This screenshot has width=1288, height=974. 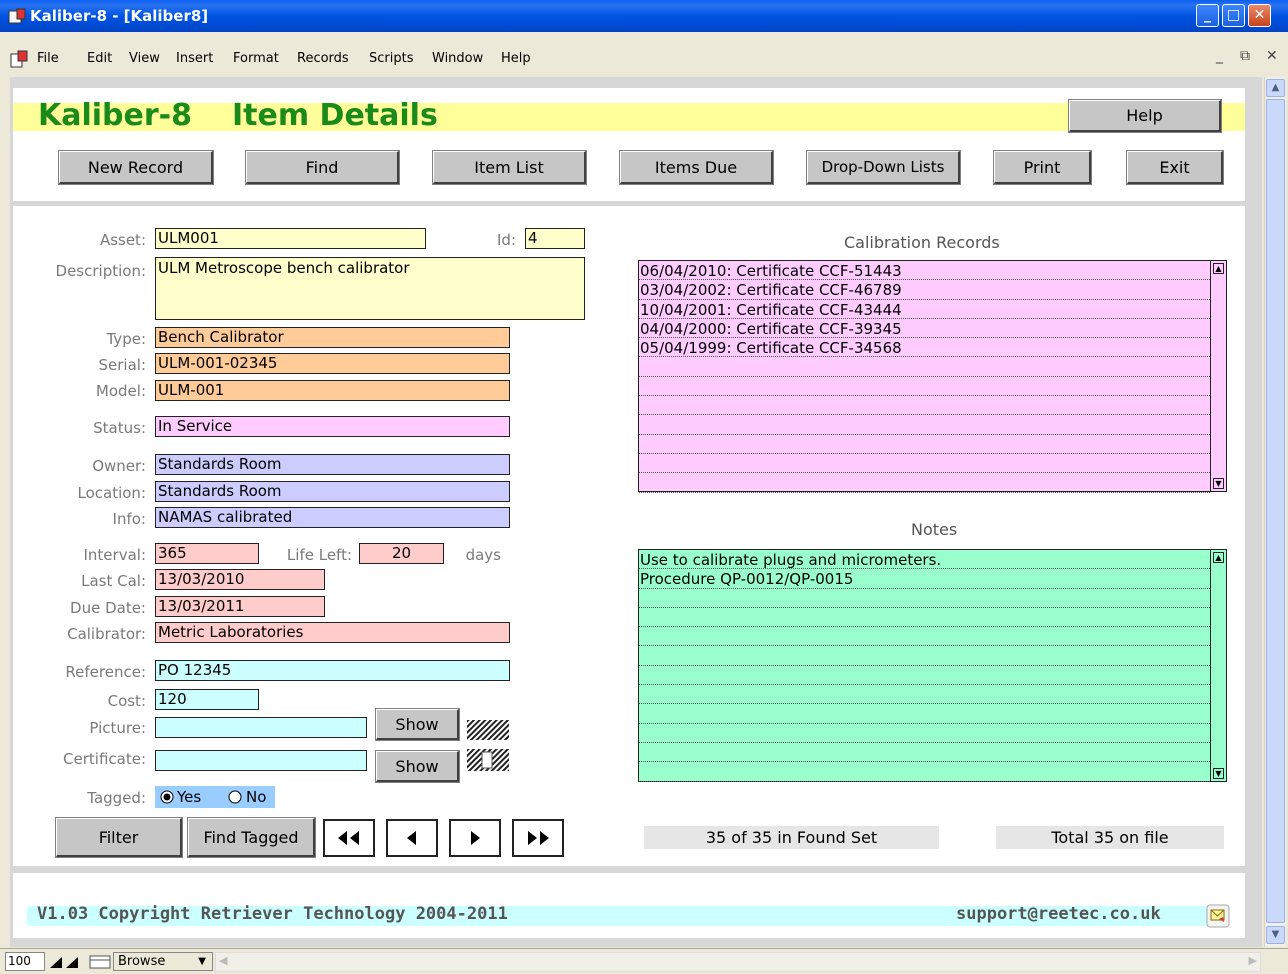 I want to click on notes-scrollbar: ▲ ▼, so click(x=1218, y=665).